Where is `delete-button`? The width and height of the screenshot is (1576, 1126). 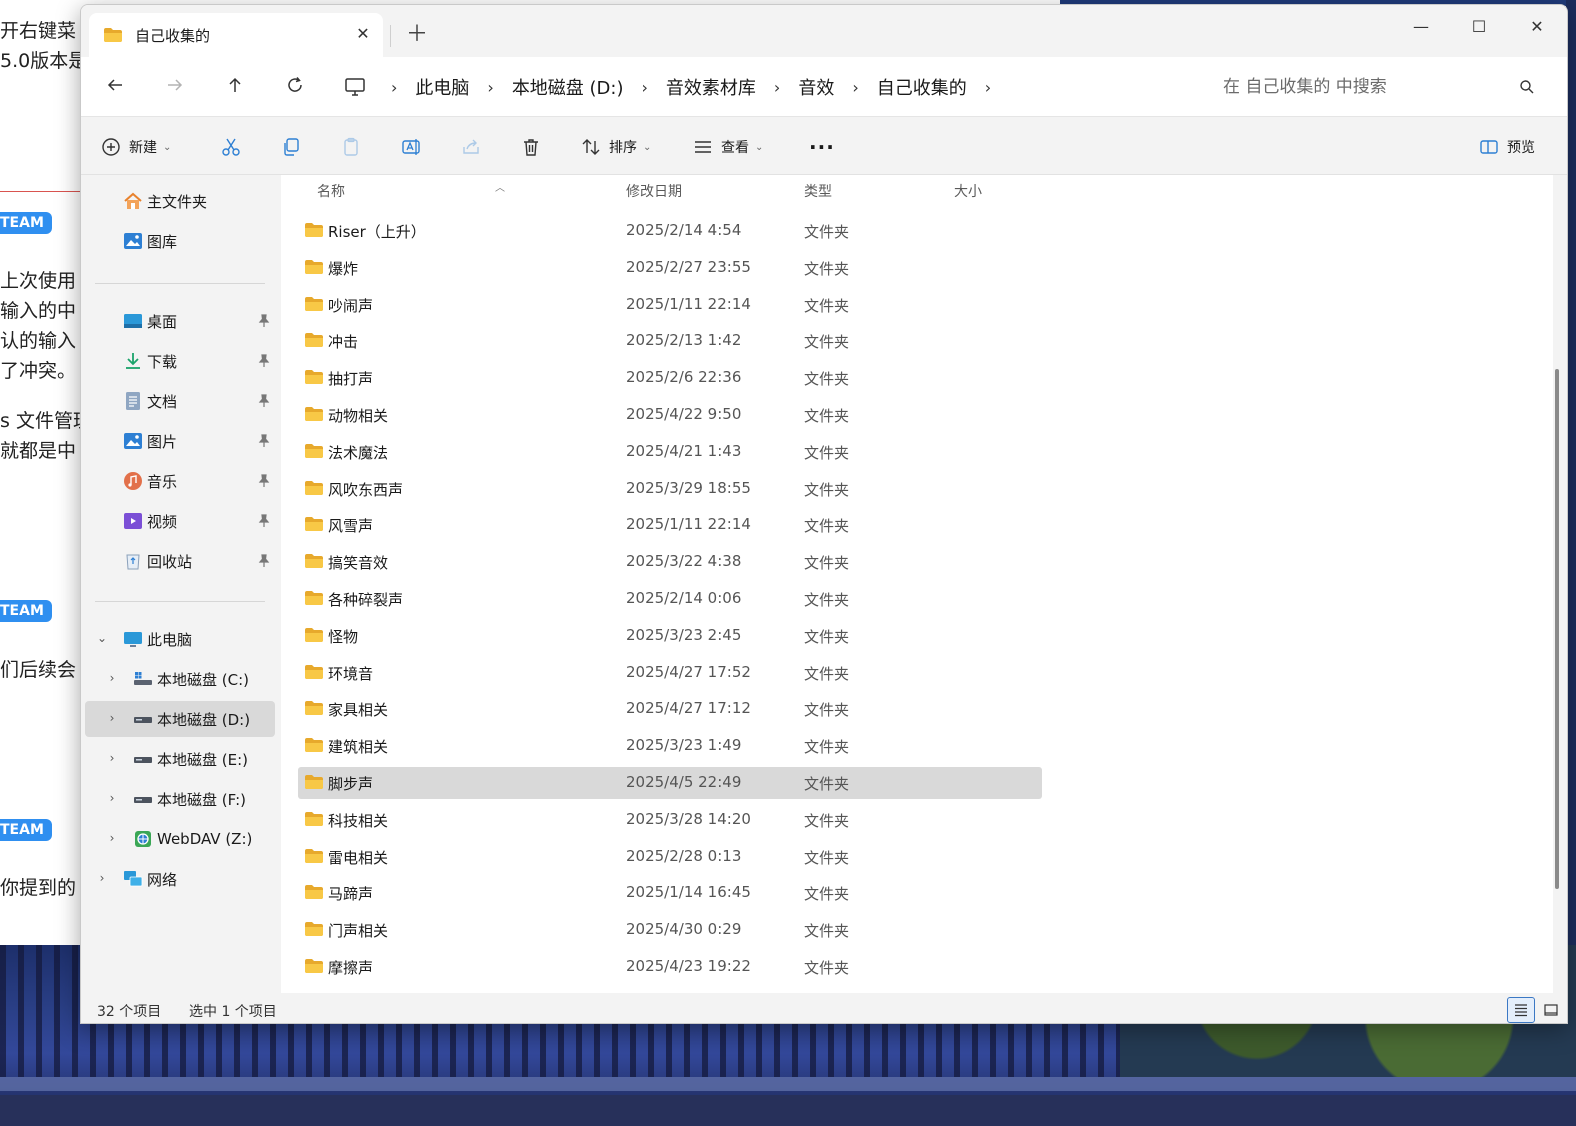 delete-button is located at coordinates (531, 147).